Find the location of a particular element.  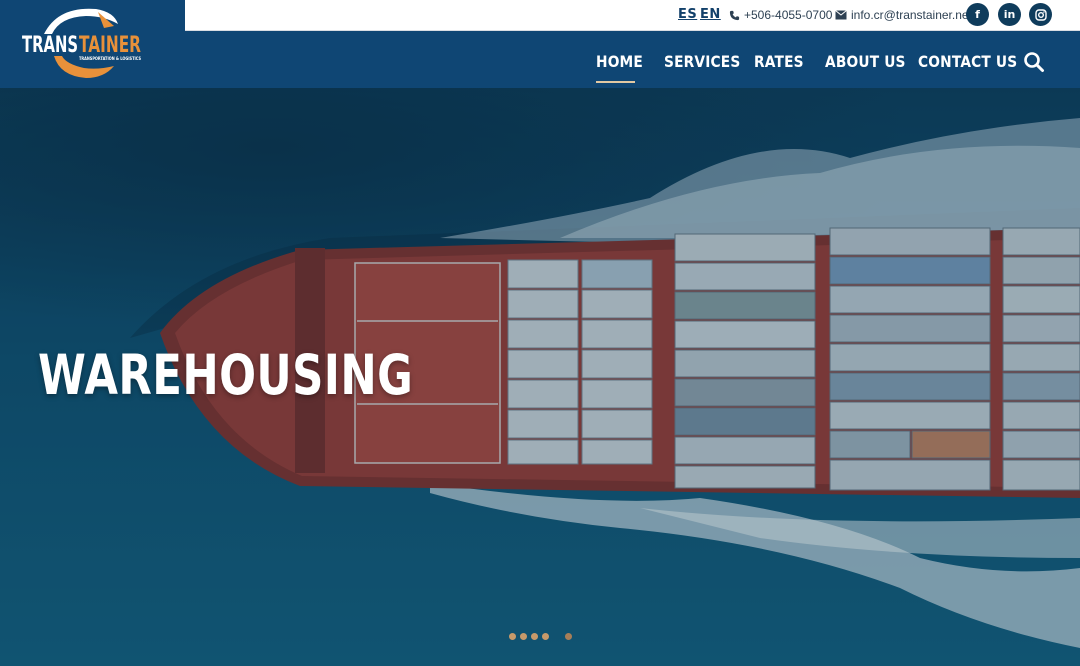

phone-icon is located at coordinates (734, 15).